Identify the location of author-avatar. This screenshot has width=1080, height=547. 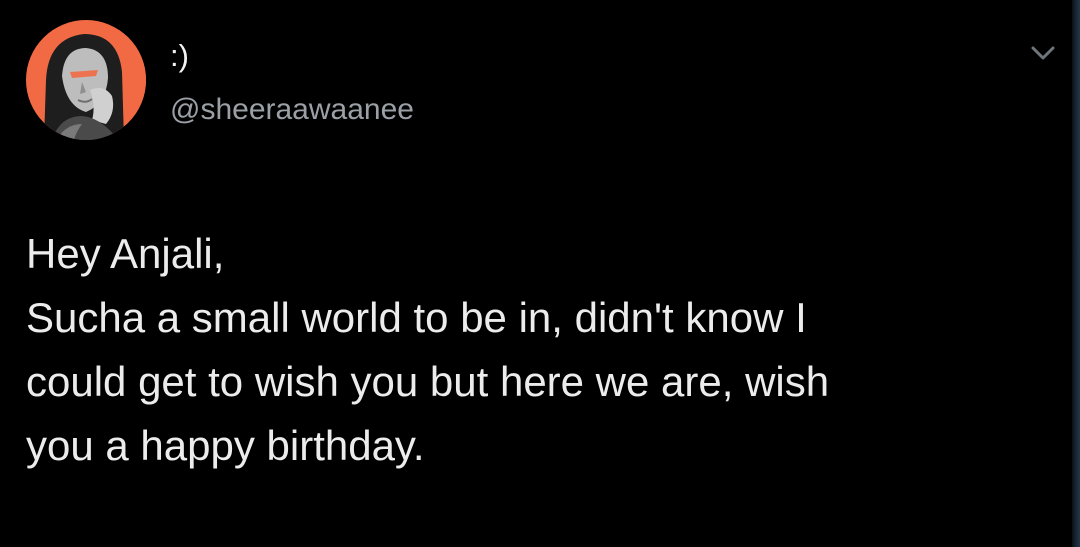
(86, 80).